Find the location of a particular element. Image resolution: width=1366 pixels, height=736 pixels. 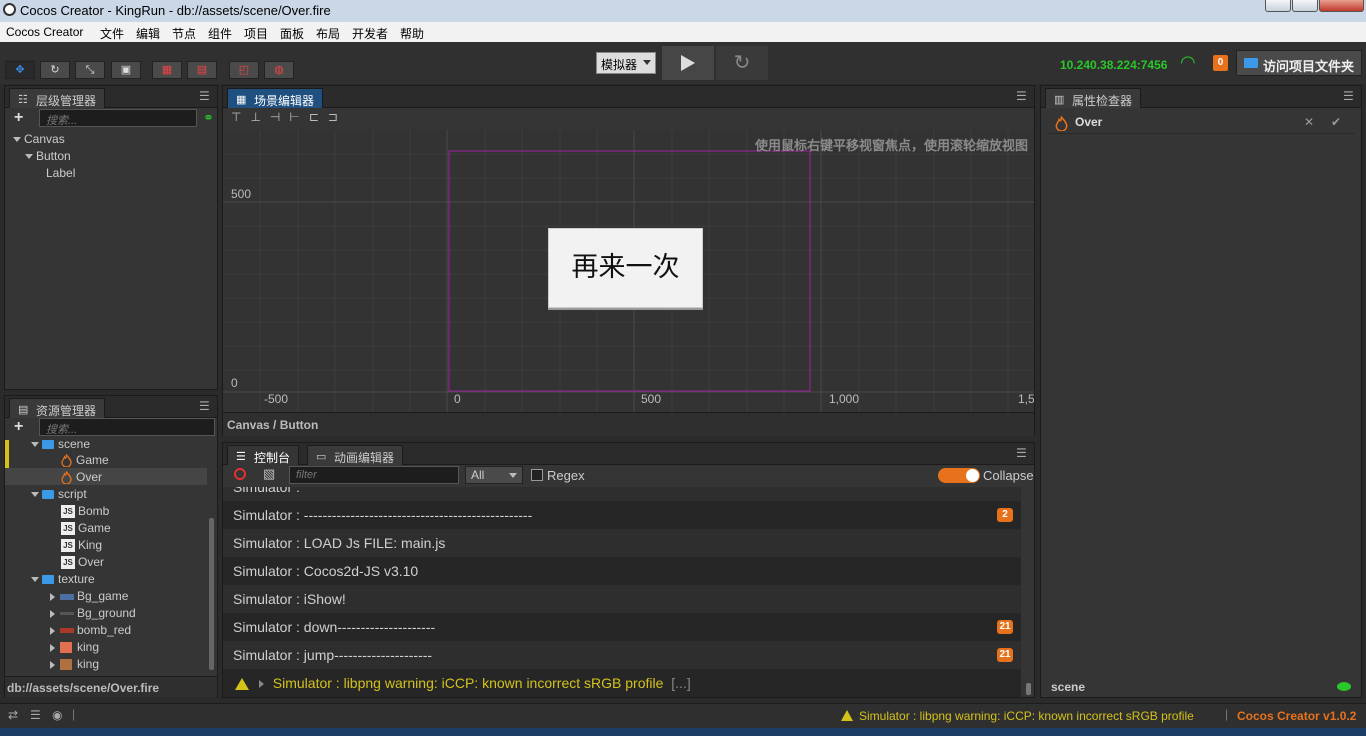

log-row: Simulator : Cocos2d-JS v3.10 is located at coordinates (622, 571).